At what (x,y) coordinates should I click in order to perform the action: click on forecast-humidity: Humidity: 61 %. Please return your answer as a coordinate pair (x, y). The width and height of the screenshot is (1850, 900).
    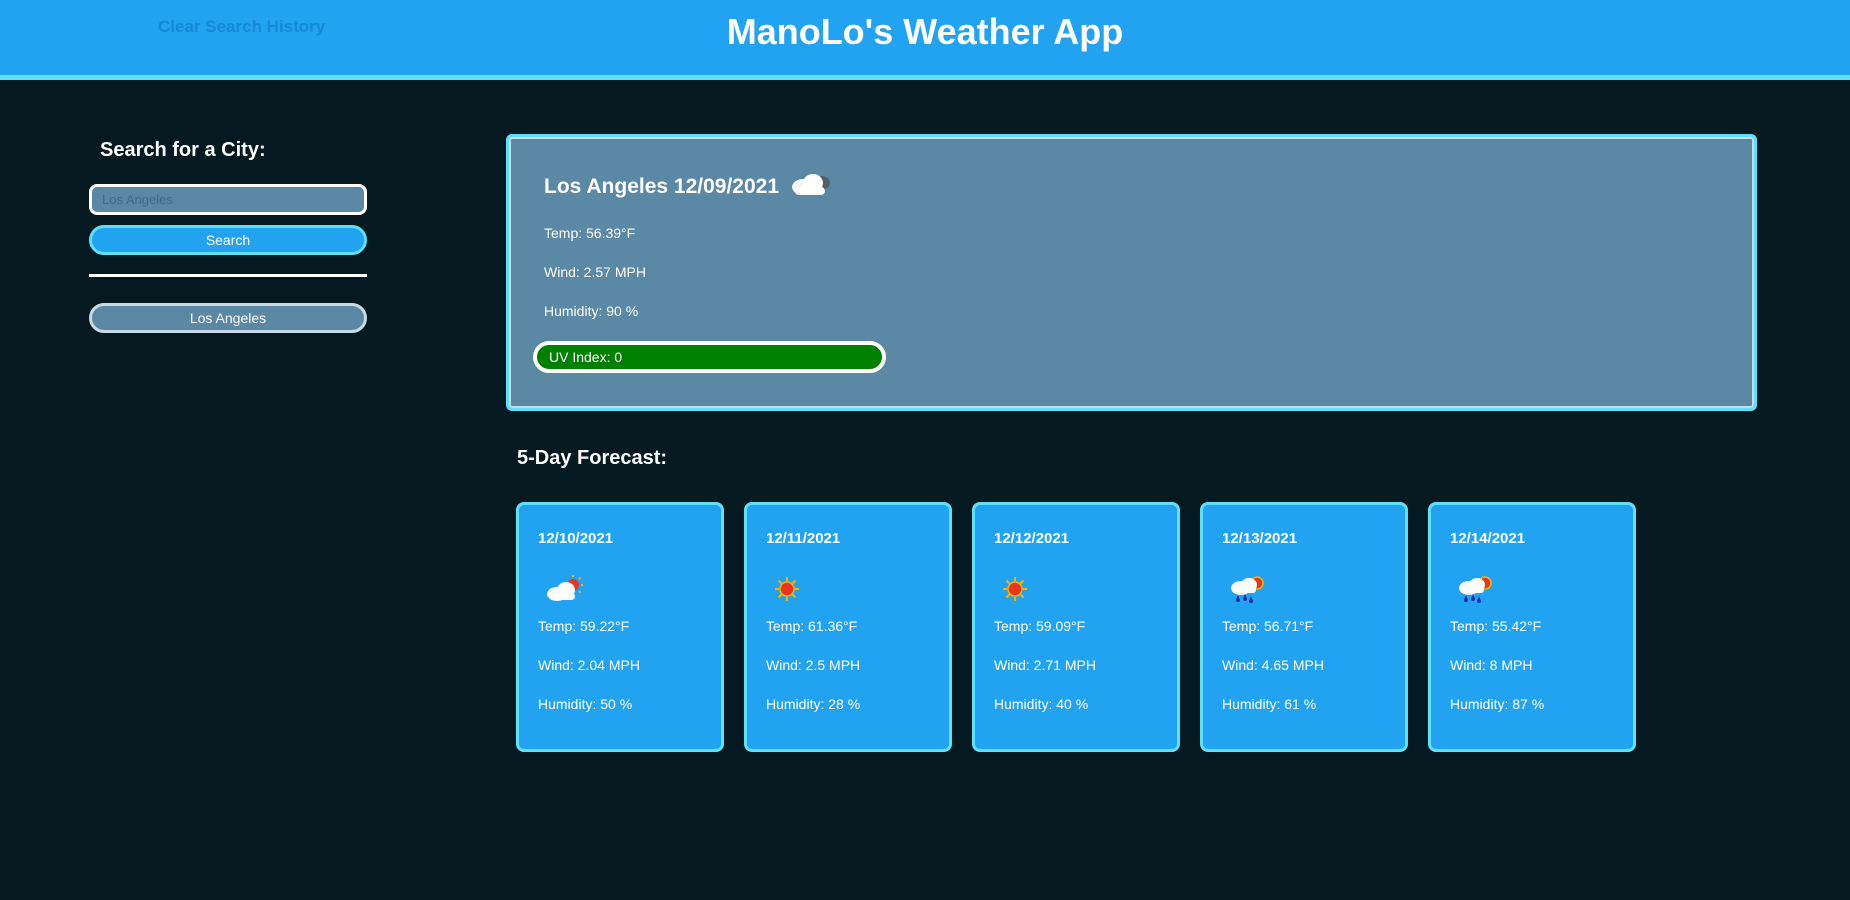
    Looking at the image, I should click on (1269, 704).